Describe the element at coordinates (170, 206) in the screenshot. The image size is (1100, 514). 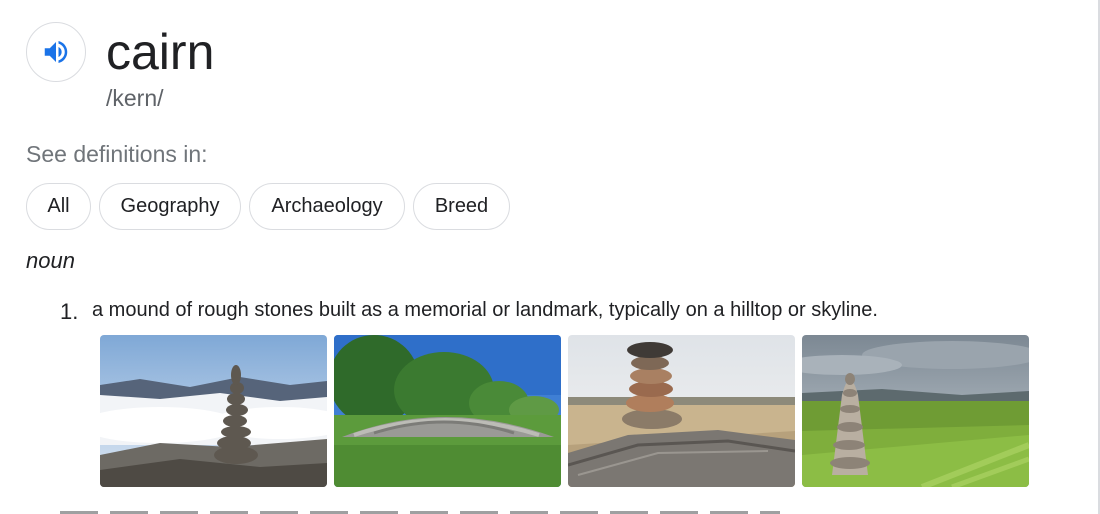
I see `chip-geography: Geography` at that location.